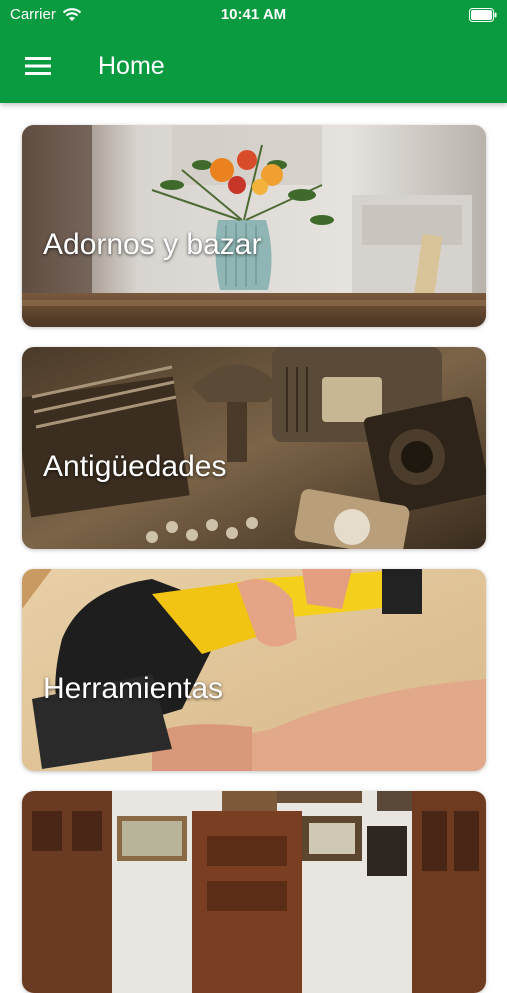 The height and width of the screenshot is (993, 507). What do you see at coordinates (253, 66) in the screenshot?
I see `toolbar: Home` at bounding box center [253, 66].